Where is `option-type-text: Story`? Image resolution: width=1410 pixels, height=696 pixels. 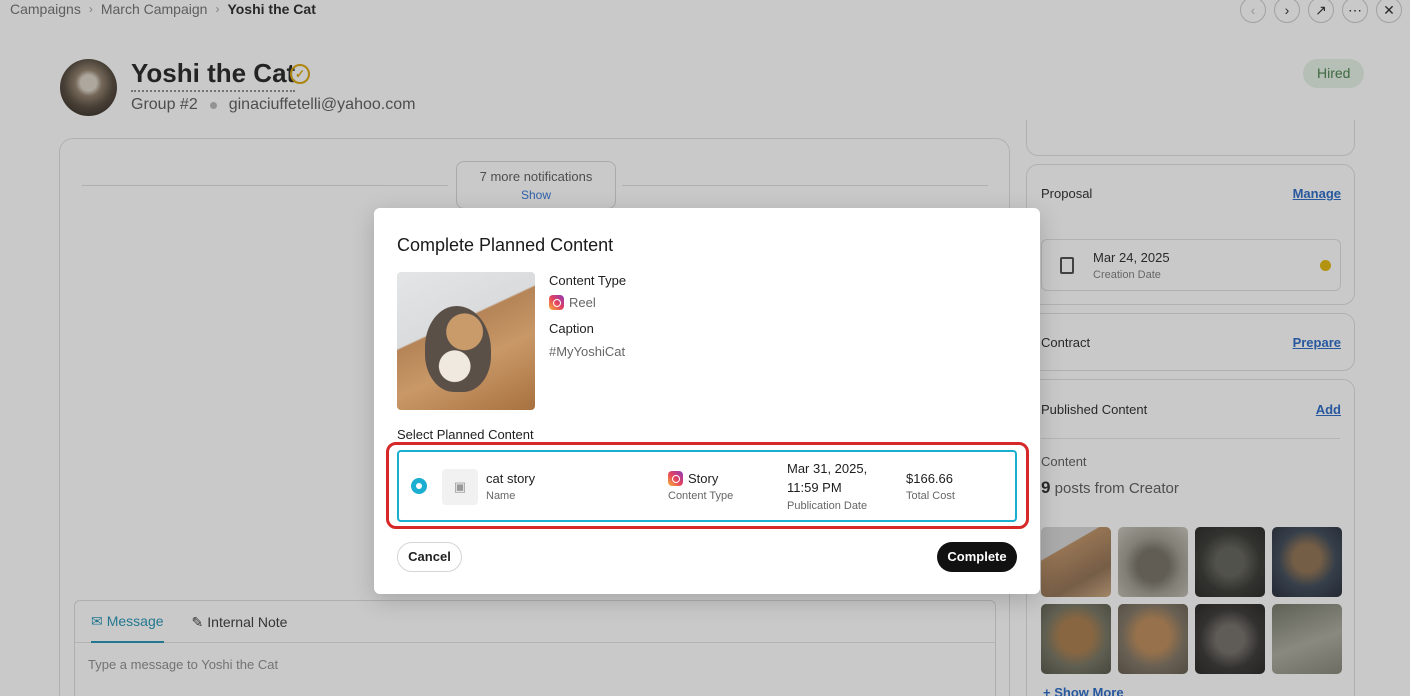
option-type-text: Story is located at coordinates (703, 478).